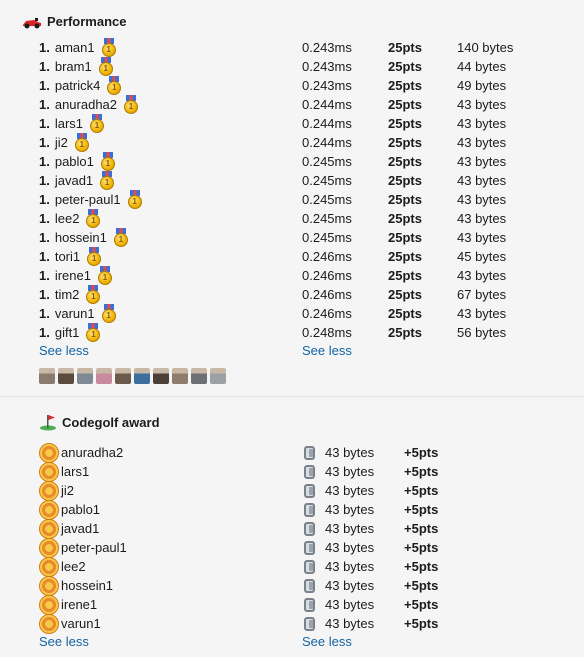 This screenshot has width=584, height=657. Describe the element at coordinates (292, 623) in the screenshot. I see `table-row: varun1 43 bytes +5pts` at that location.